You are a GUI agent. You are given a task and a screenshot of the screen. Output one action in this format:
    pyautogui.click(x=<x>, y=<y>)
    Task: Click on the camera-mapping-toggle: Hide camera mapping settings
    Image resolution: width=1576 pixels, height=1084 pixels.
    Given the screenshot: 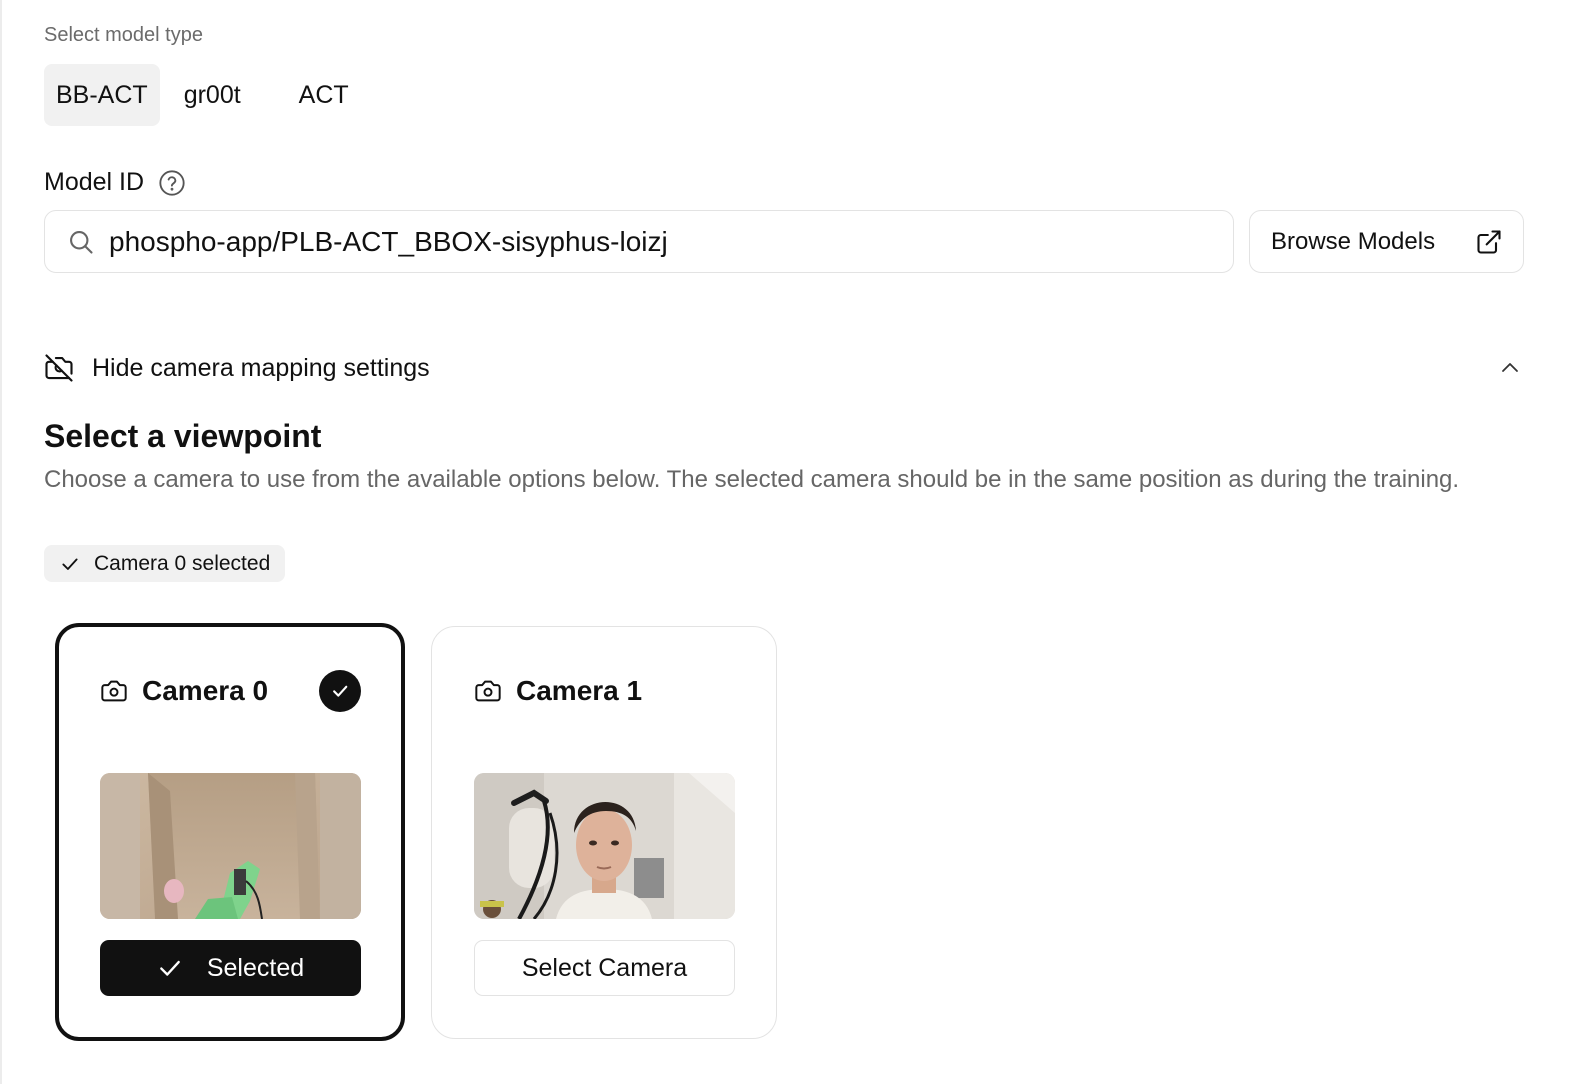 What is the action you would take?
    pyautogui.click(x=784, y=368)
    